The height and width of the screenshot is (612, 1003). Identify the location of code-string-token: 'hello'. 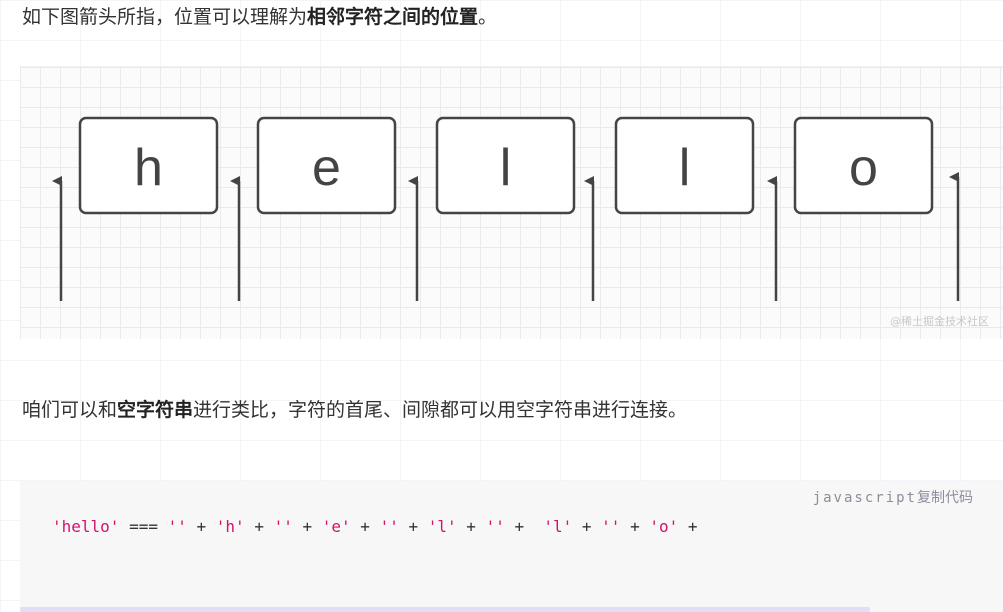
(86, 526).